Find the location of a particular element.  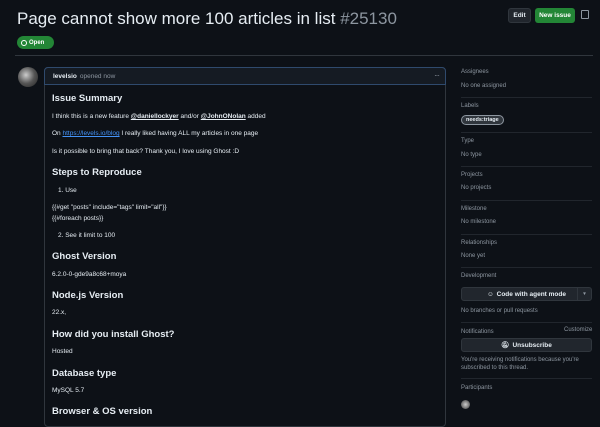

status-badge: Open is located at coordinates (35, 42).